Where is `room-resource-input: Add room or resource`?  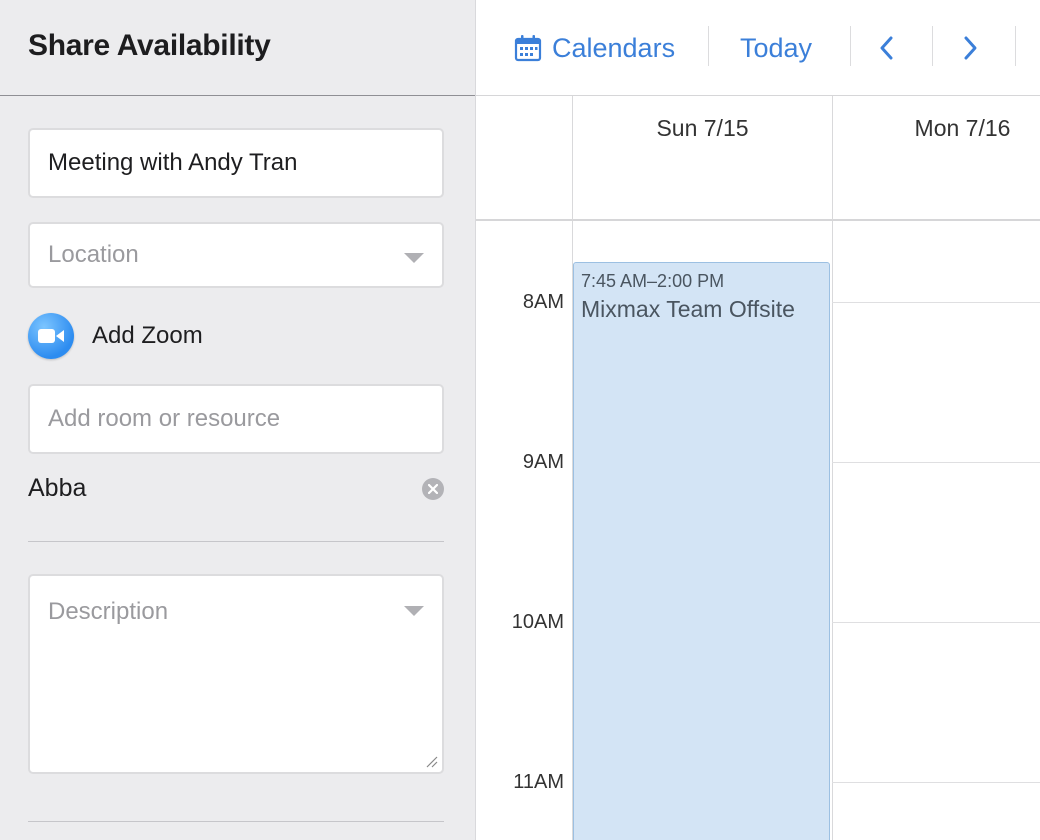 room-resource-input: Add room or resource is located at coordinates (236, 419).